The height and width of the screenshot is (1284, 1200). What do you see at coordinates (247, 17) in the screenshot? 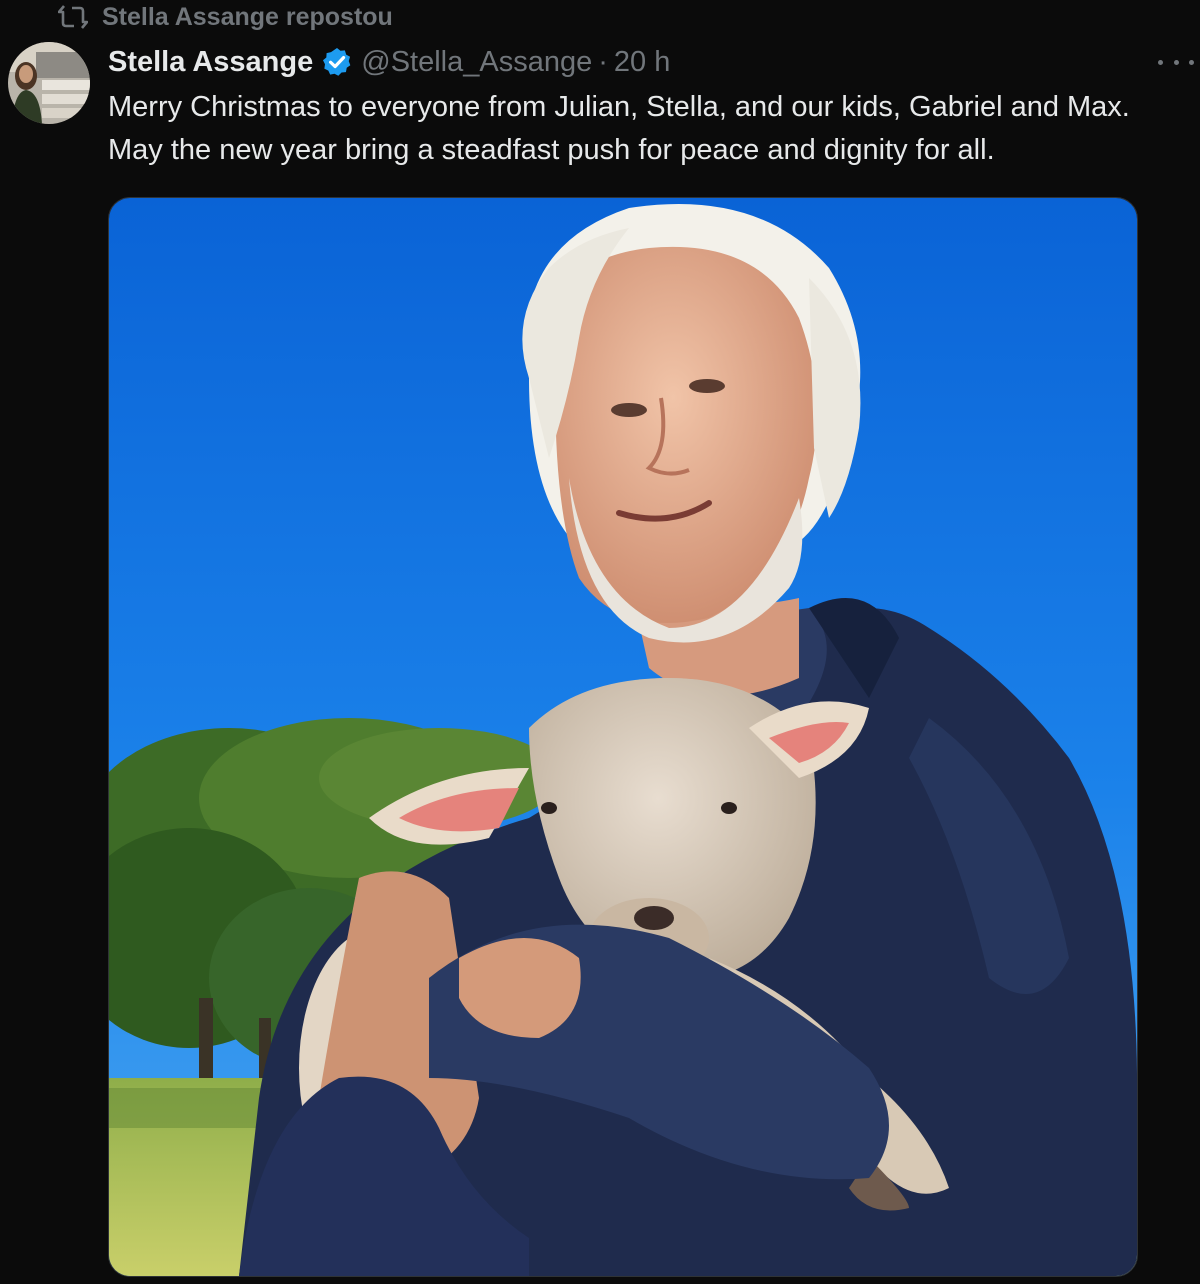
I see `social-context-text: Stella Assange repostou` at bounding box center [247, 17].